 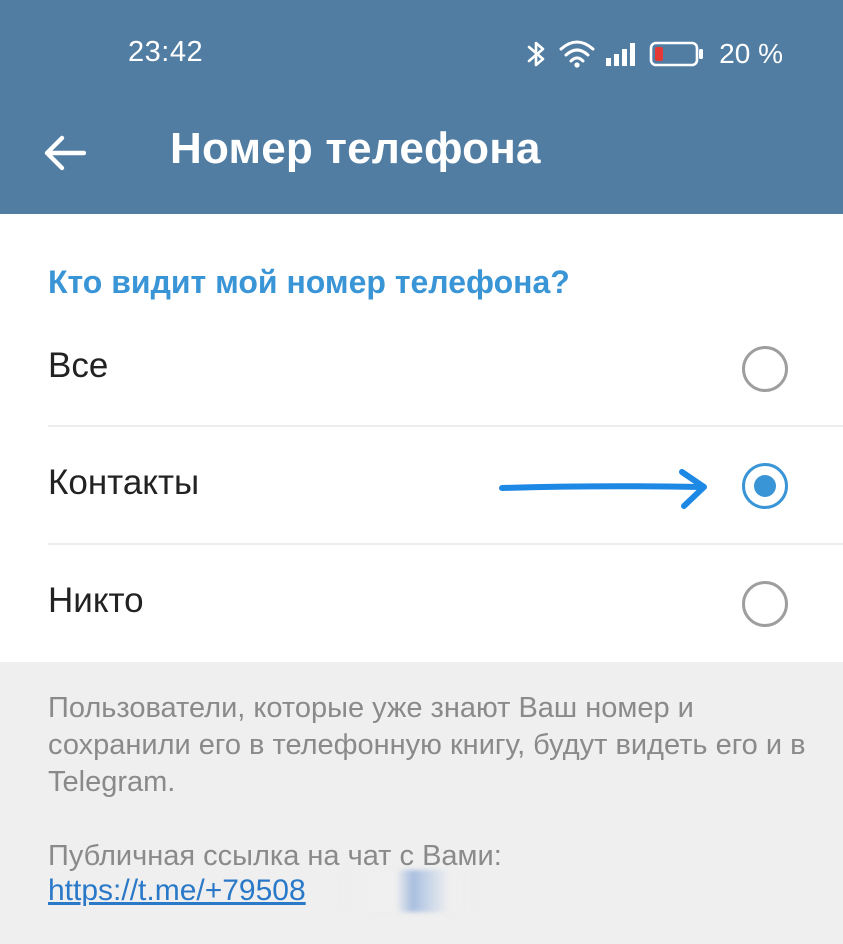 What do you see at coordinates (177, 890) in the screenshot?
I see `public-link: https://t.me/+79508` at bounding box center [177, 890].